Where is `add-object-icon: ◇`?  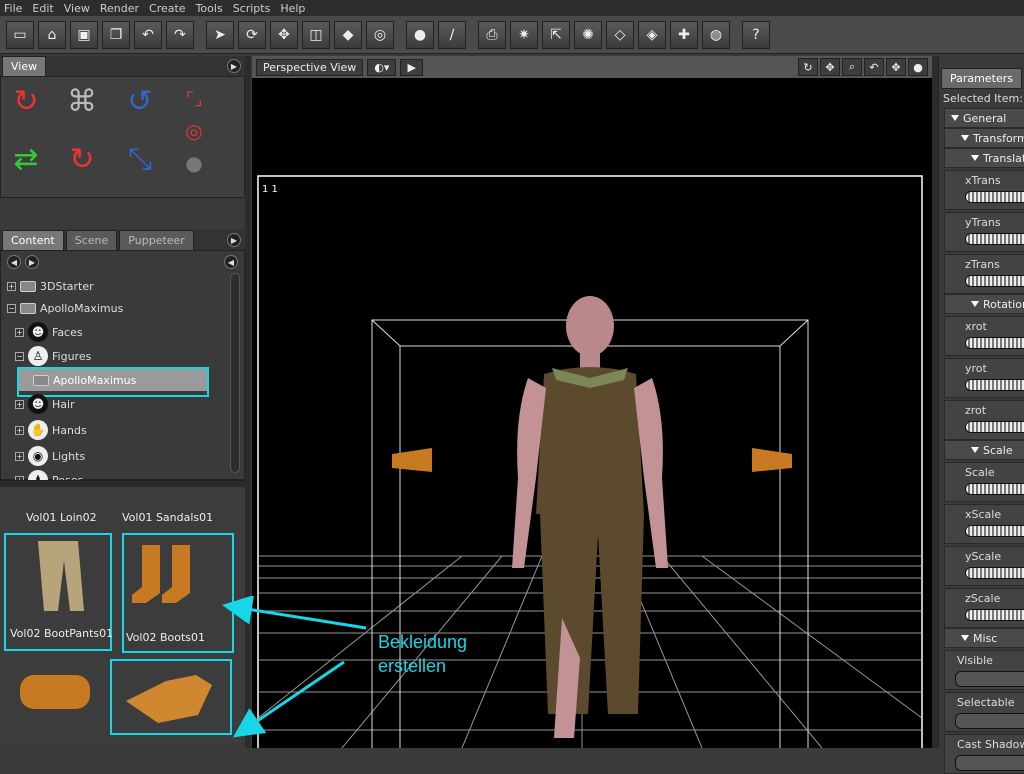
add-object-icon: ◇ is located at coordinates (620, 34).